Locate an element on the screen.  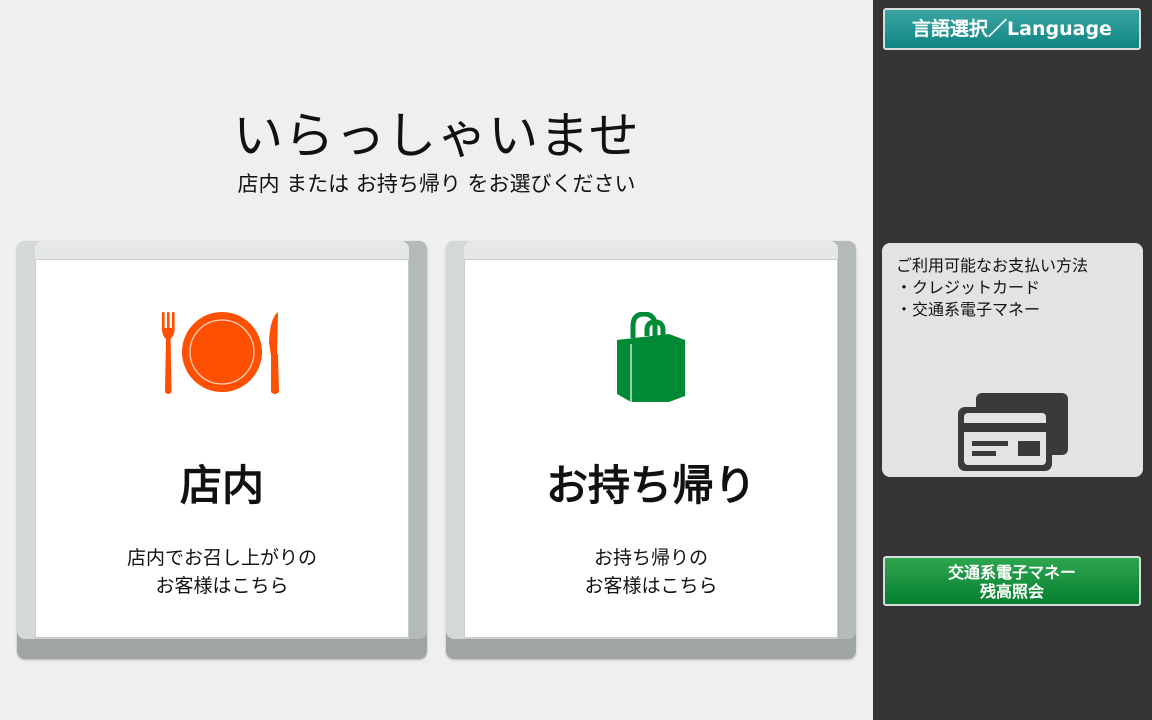
eat-in-description: 店内でお召し上がりの お客様はこちら is located at coordinates (222, 572).